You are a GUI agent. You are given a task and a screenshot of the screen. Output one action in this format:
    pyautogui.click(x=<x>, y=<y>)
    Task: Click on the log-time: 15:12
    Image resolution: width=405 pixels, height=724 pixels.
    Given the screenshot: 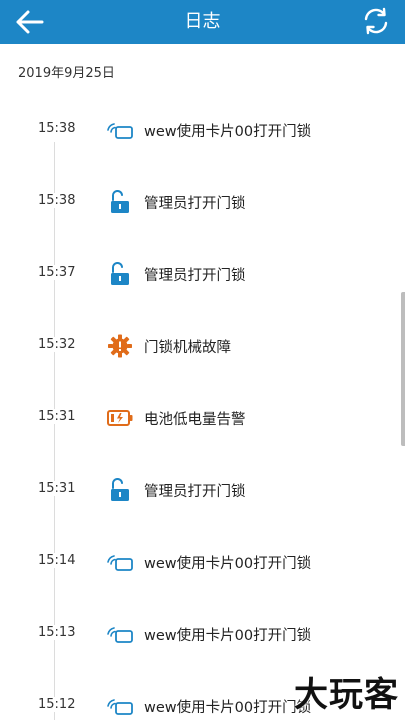 What is the action you would take?
    pyautogui.click(x=57, y=704)
    